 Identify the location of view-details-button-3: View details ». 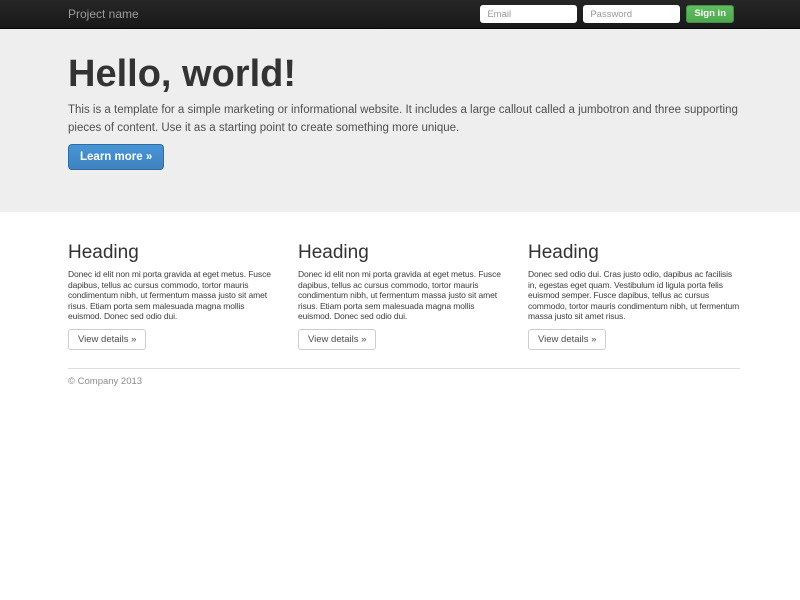
(567, 339).